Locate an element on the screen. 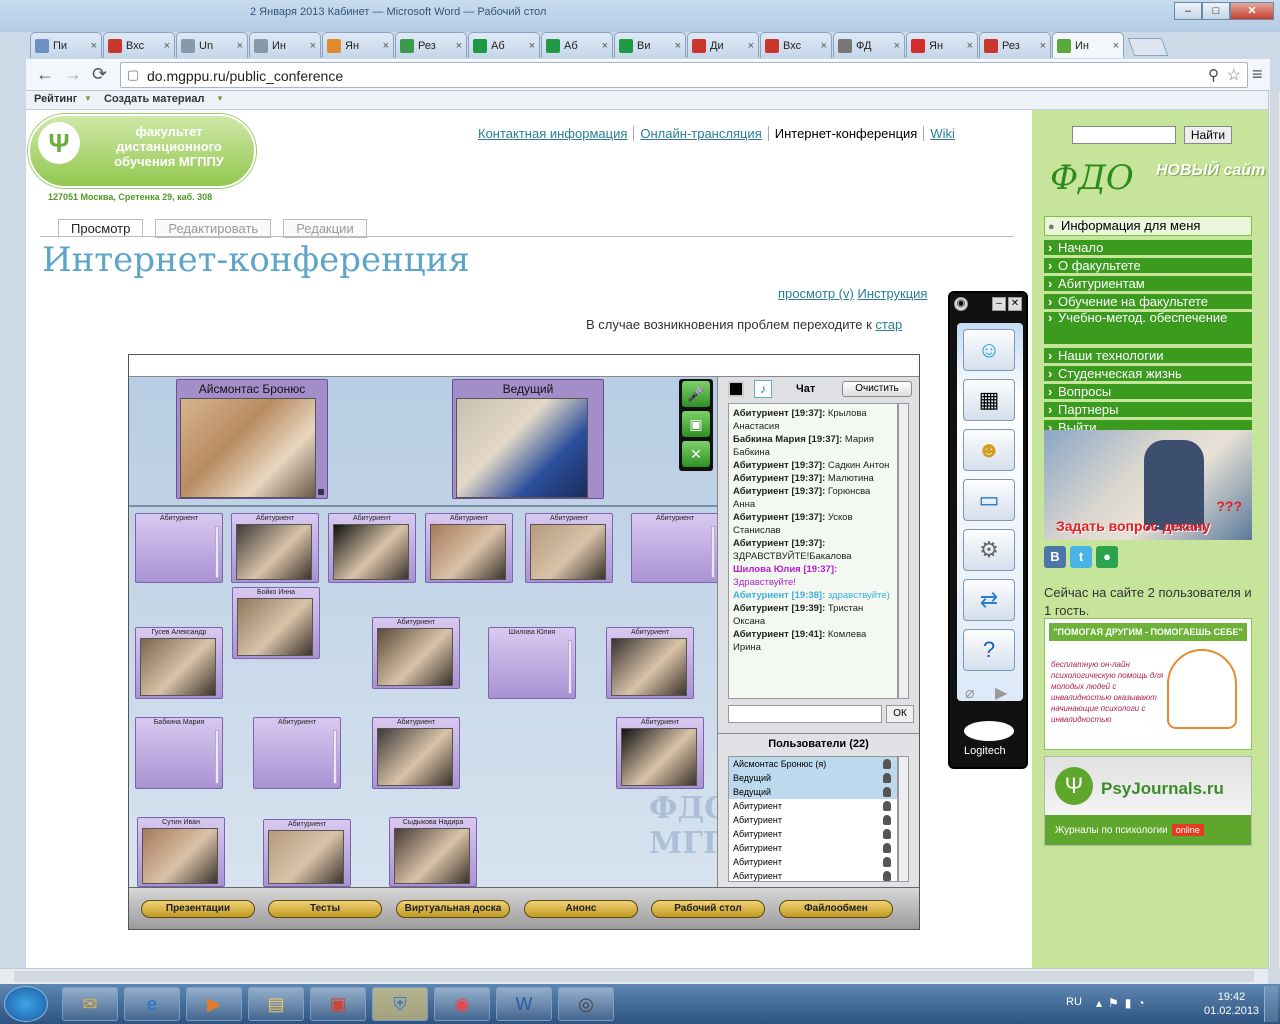  back-icon: ← is located at coordinates (45, 74).